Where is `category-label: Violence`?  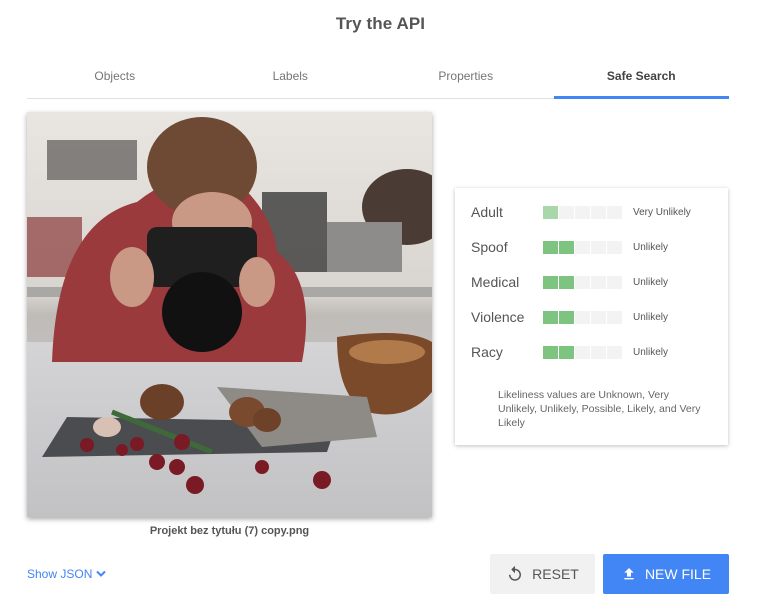 category-label: Violence is located at coordinates (498, 317).